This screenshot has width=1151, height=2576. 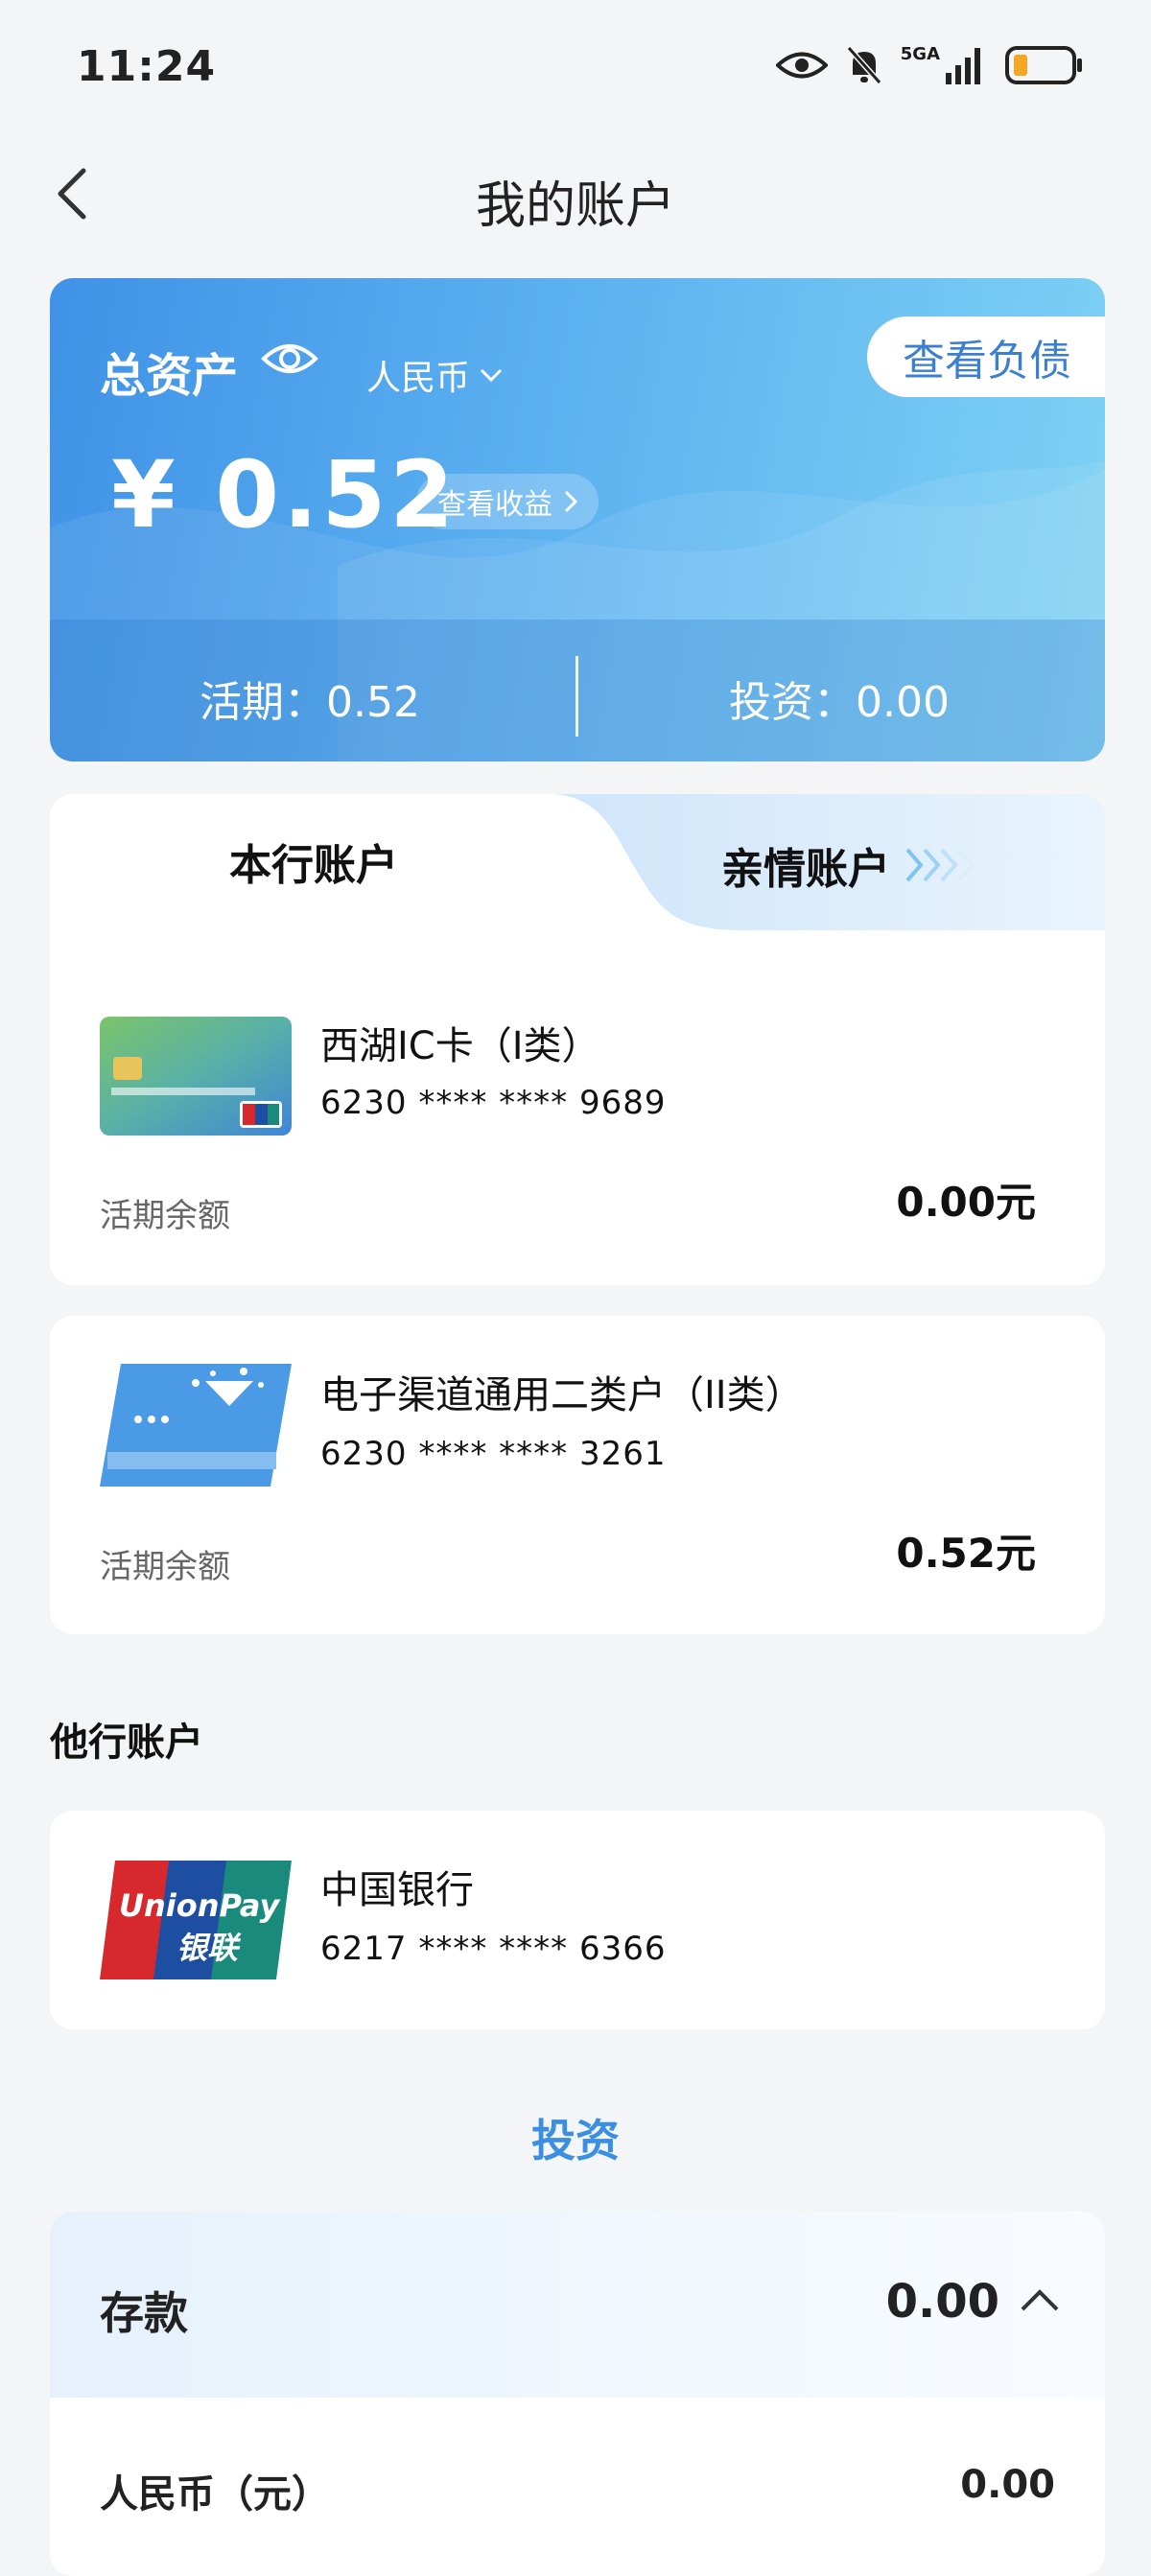 I want to click on account-tabs: 本行账户 亲情账户, so click(x=577, y=866).